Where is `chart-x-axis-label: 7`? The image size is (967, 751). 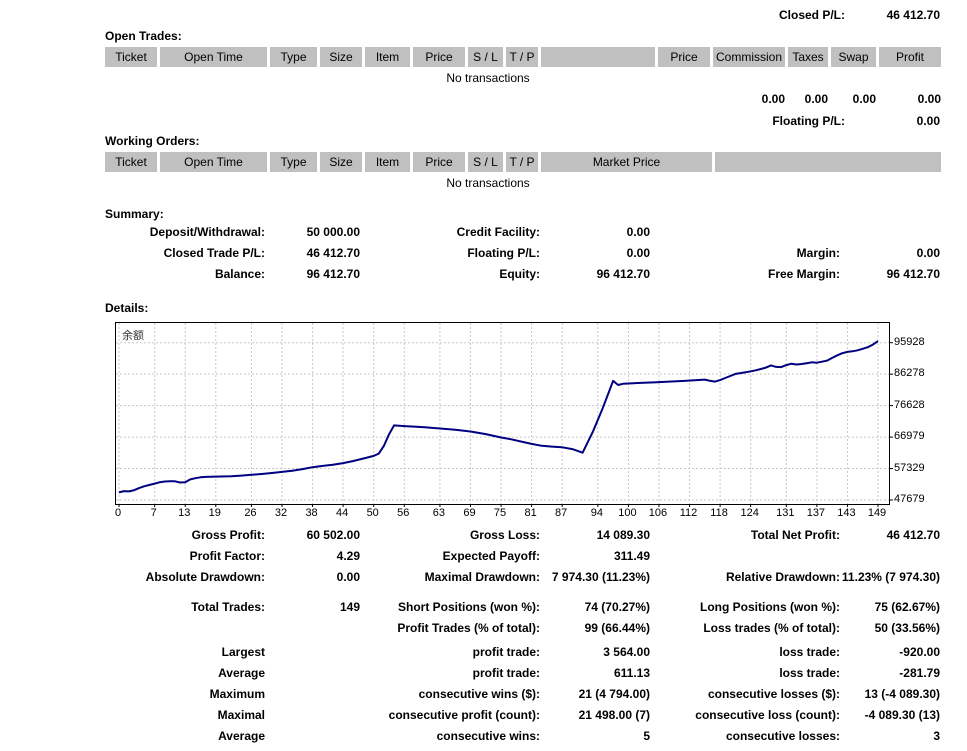 chart-x-axis-label: 7 is located at coordinates (153, 513).